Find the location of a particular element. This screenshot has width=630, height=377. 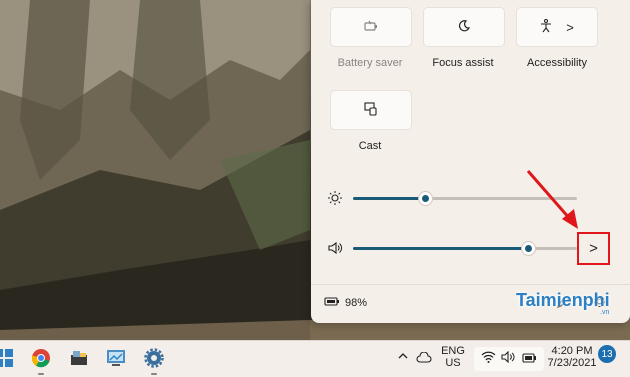

volume-track is located at coordinates (465, 248).